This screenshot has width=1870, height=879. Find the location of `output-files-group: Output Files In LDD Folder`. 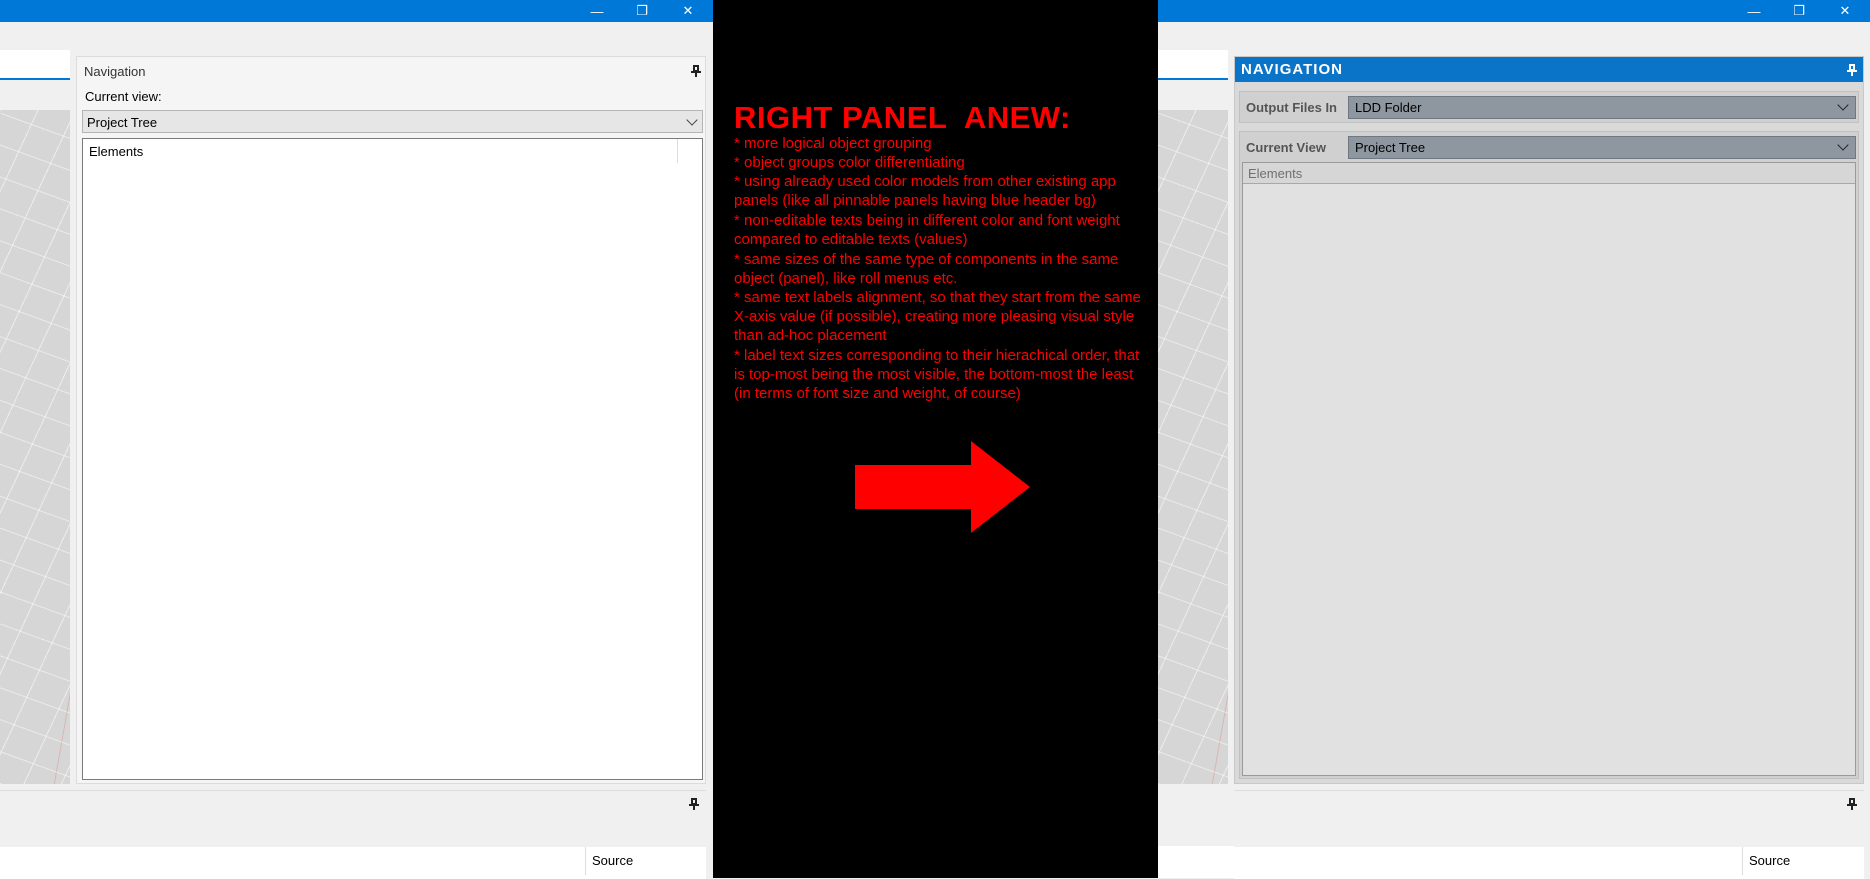

output-files-group: Output Files In LDD Folder is located at coordinates (1549, 107).